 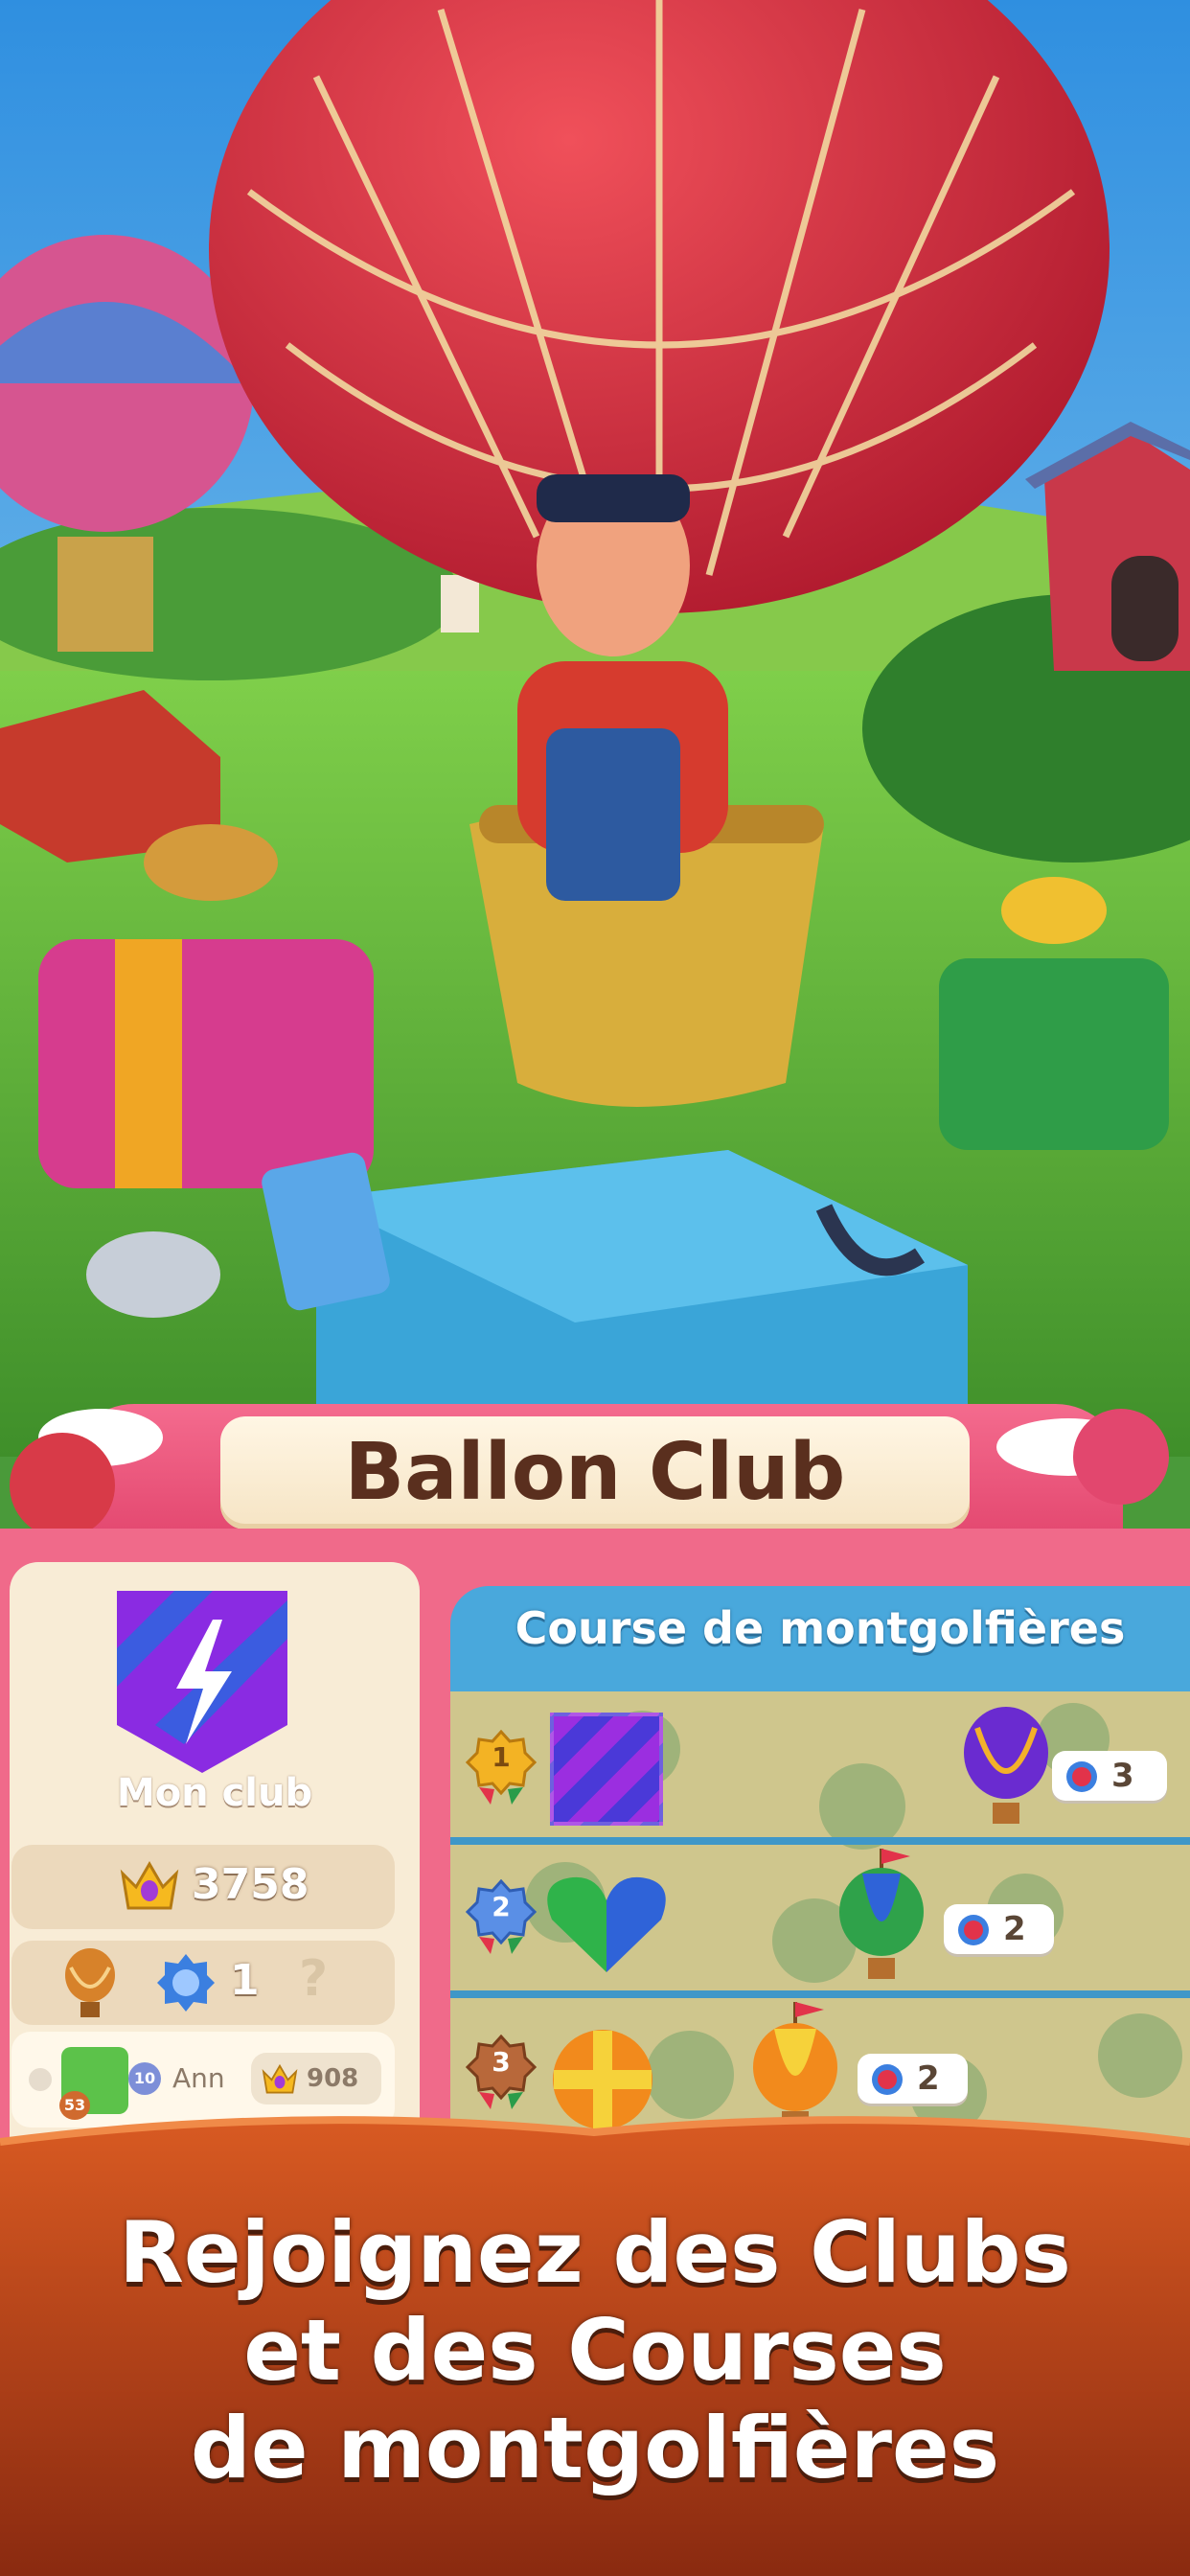 What do you see at coordinates (90, 1982) in the screenshot?
I see `balloon-trophy-icon` at bounding box center [90, 1982].